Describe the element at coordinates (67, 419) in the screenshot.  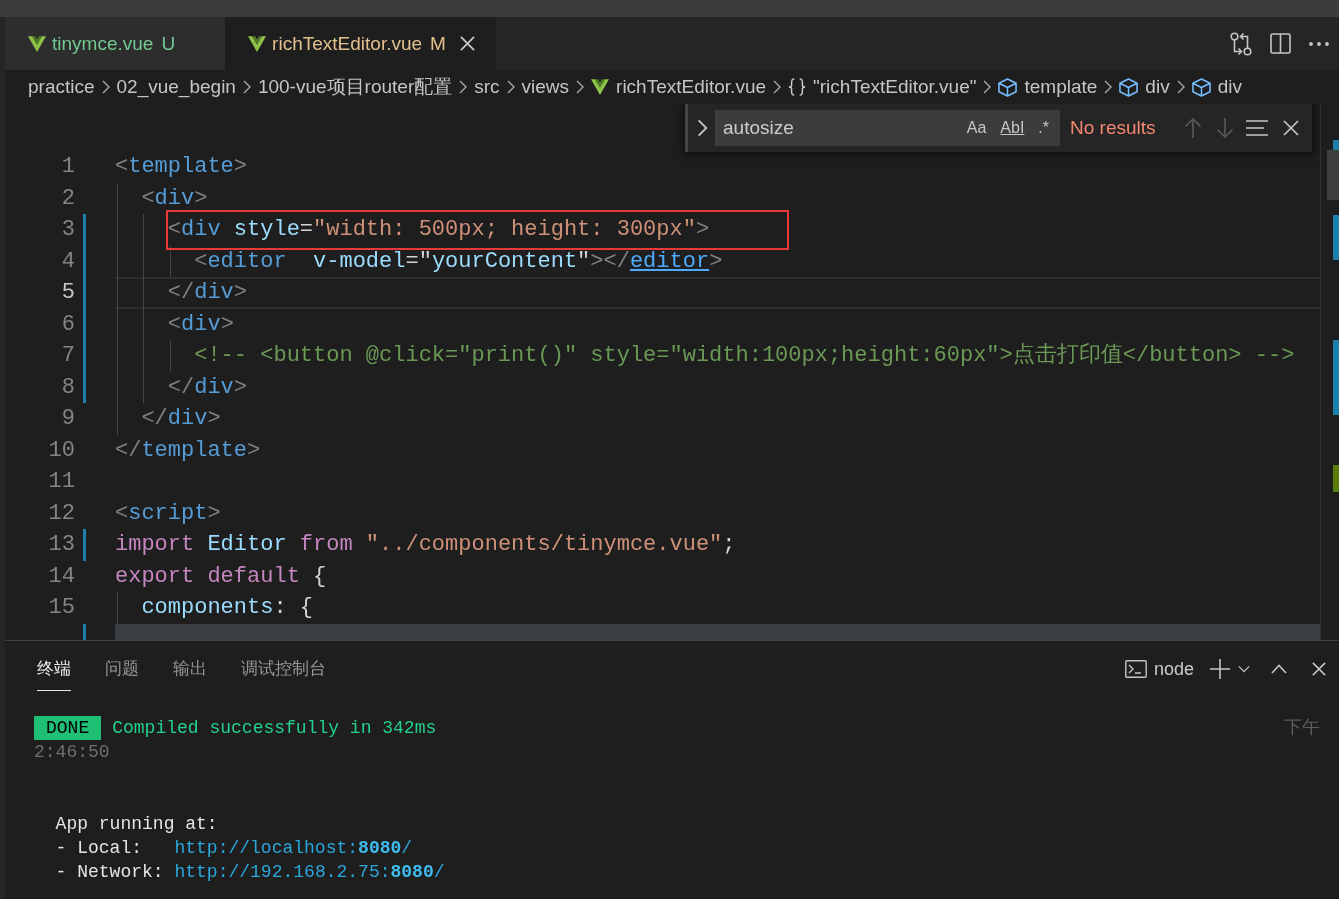
I see `line-number: 9` at that location.